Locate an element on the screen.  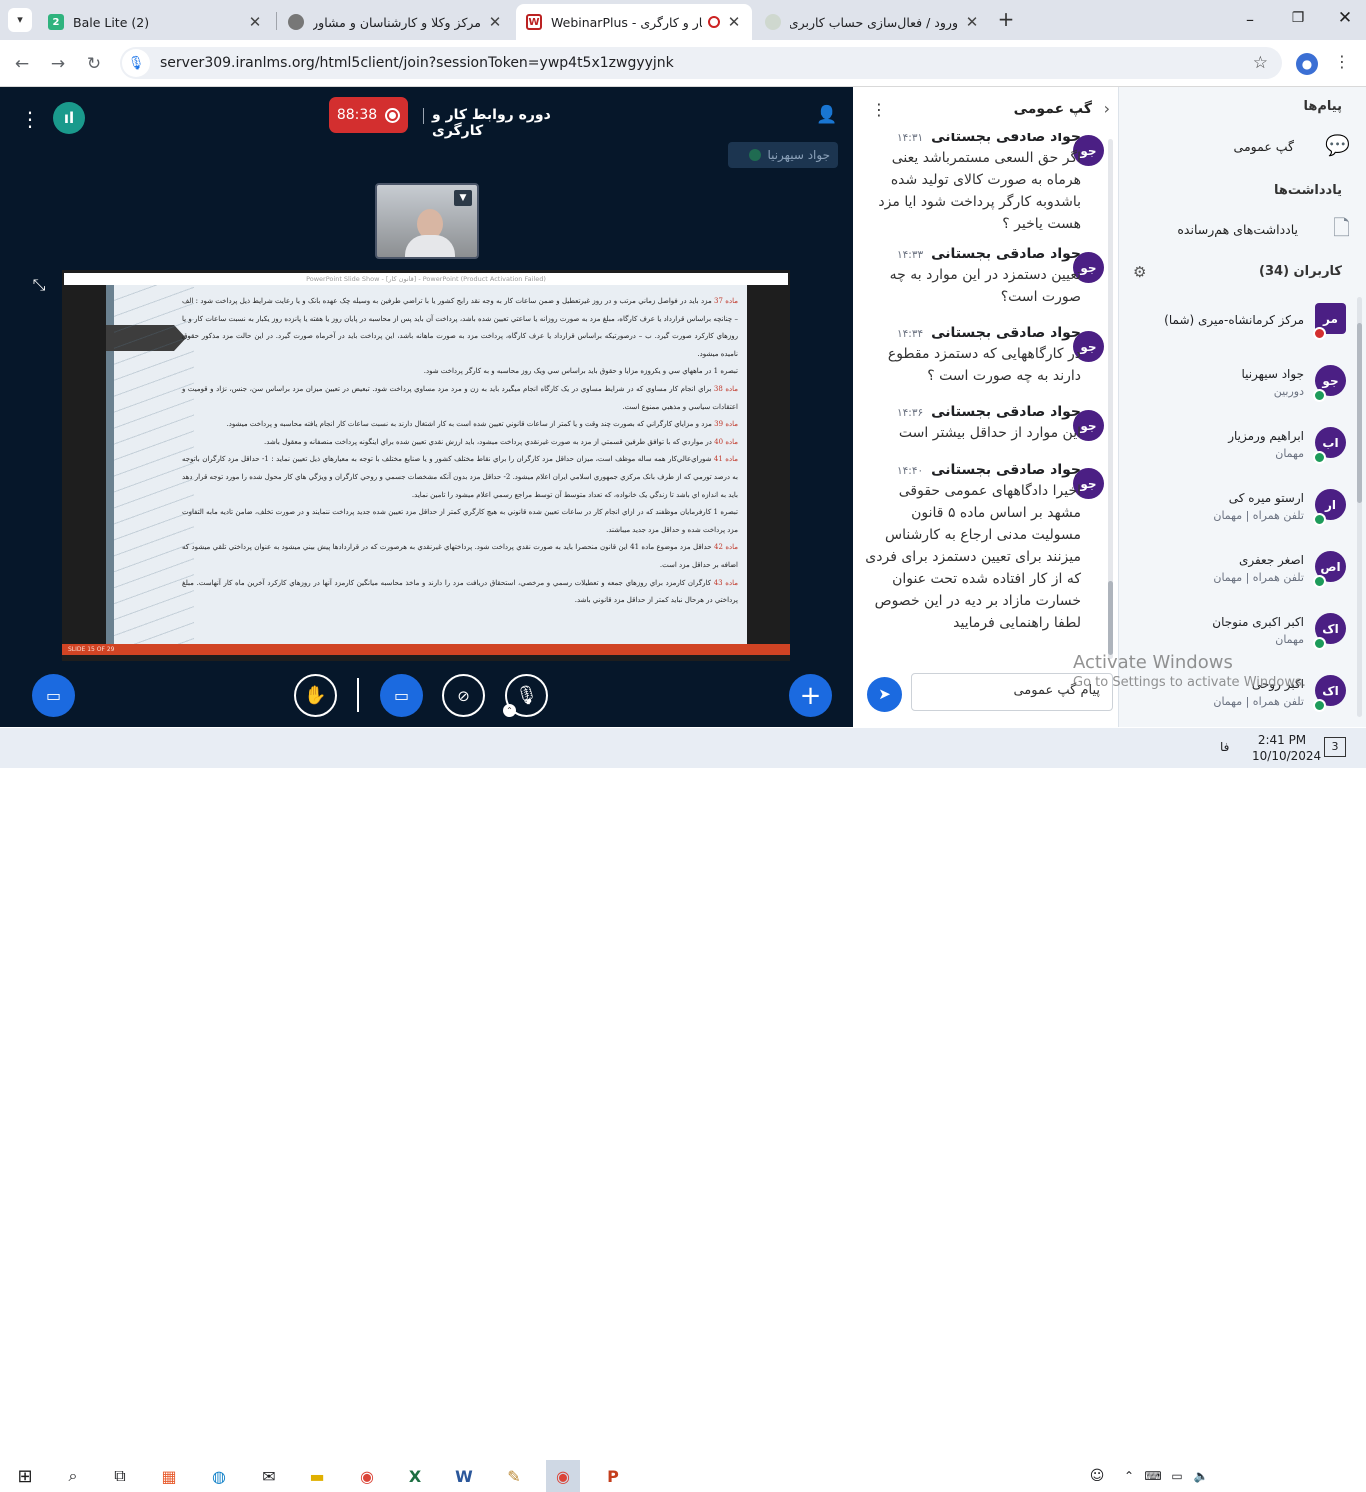
user-list-item: مر مرکز کرمانشاه-میری (شما) is located at coordinates (1232, 324).